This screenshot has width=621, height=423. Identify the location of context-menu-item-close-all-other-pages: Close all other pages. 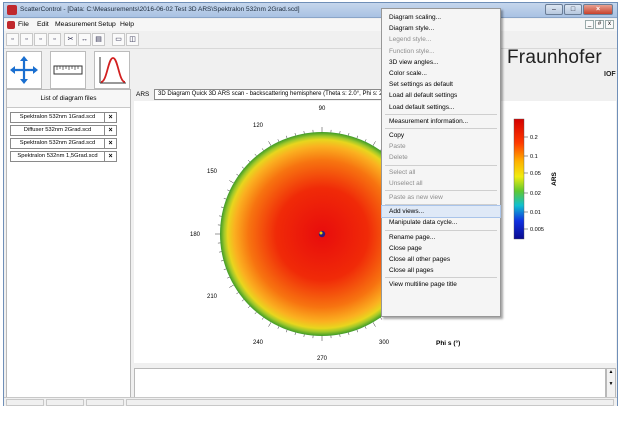
(441, 259).